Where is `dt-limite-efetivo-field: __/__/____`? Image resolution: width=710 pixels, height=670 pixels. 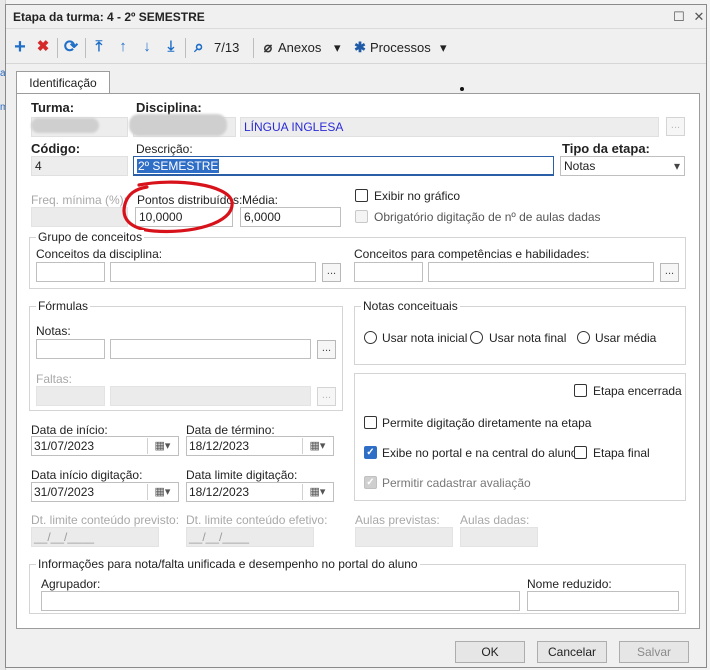 dt-limite-efetivo-field: __/__/____ is located at coordinates (250, 537).